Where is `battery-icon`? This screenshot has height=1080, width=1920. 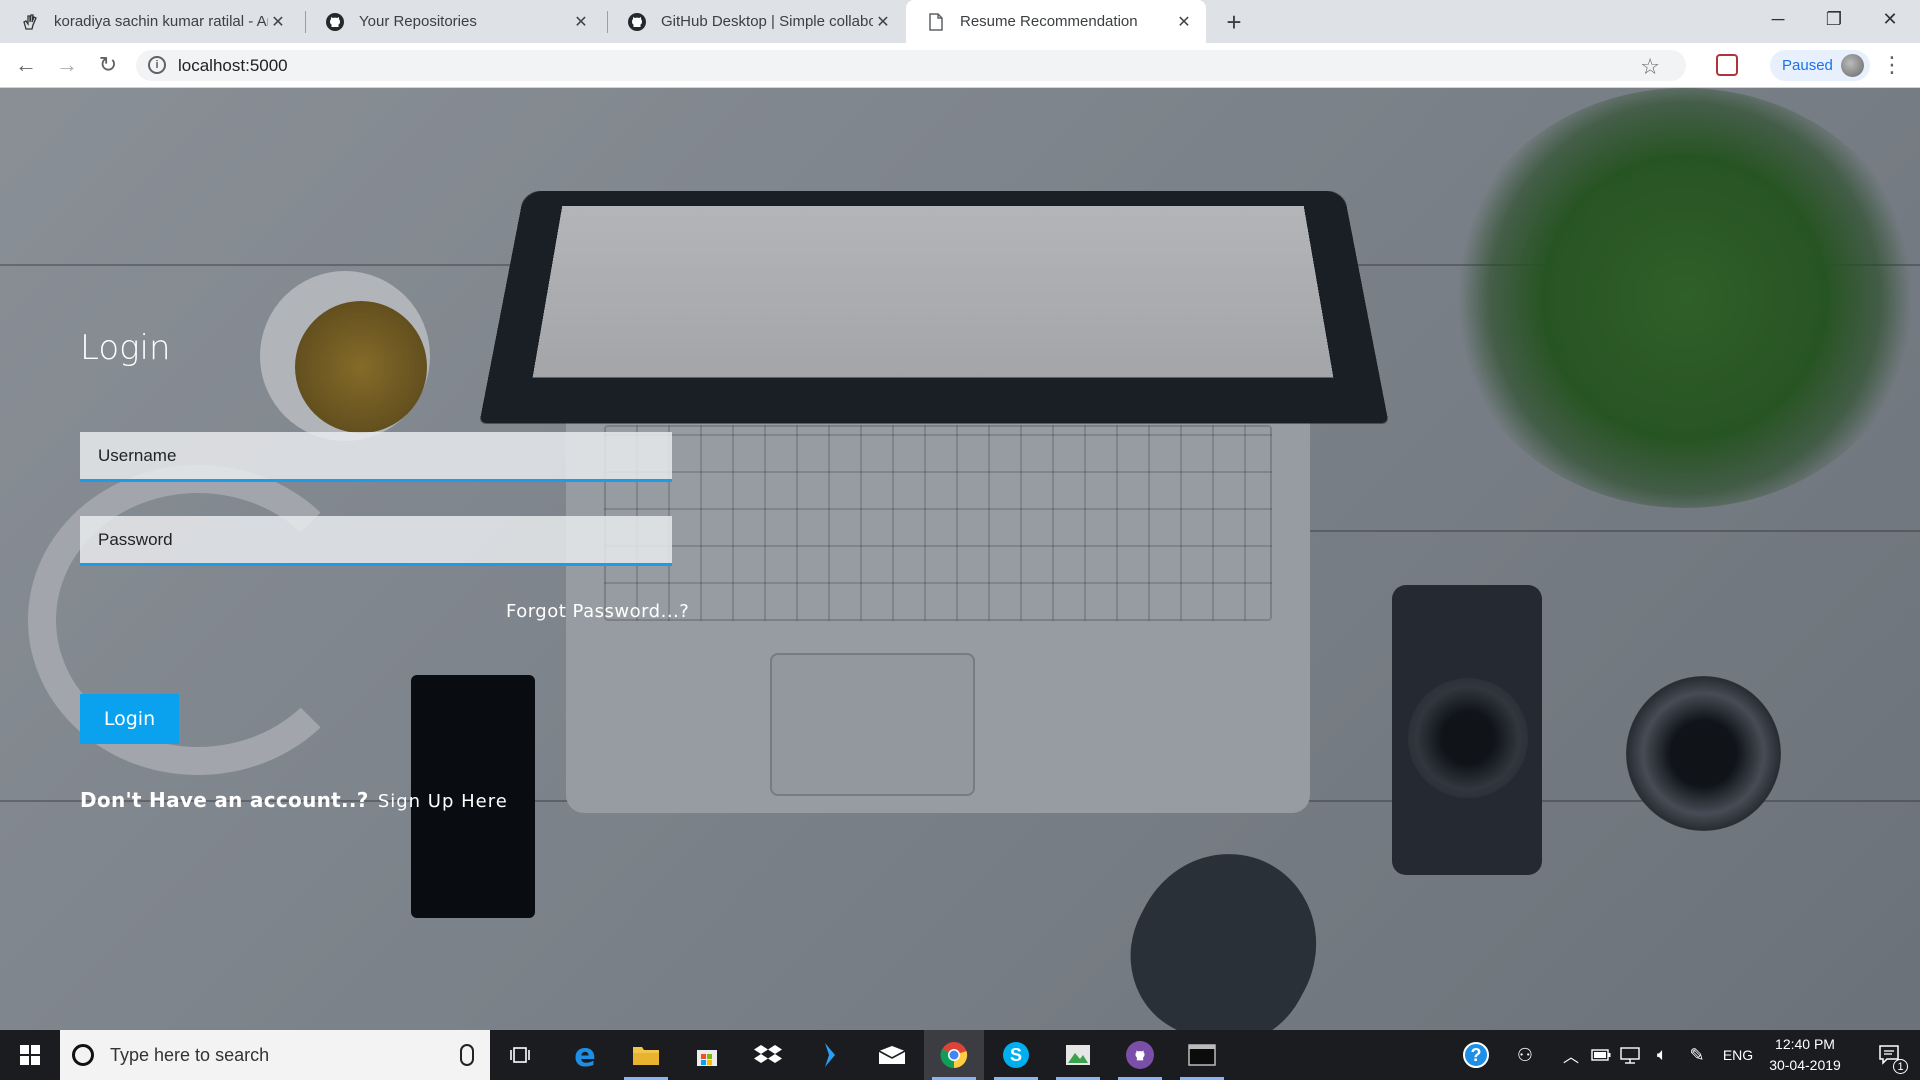 battery-icon is located at coordinates (1601, 1055).